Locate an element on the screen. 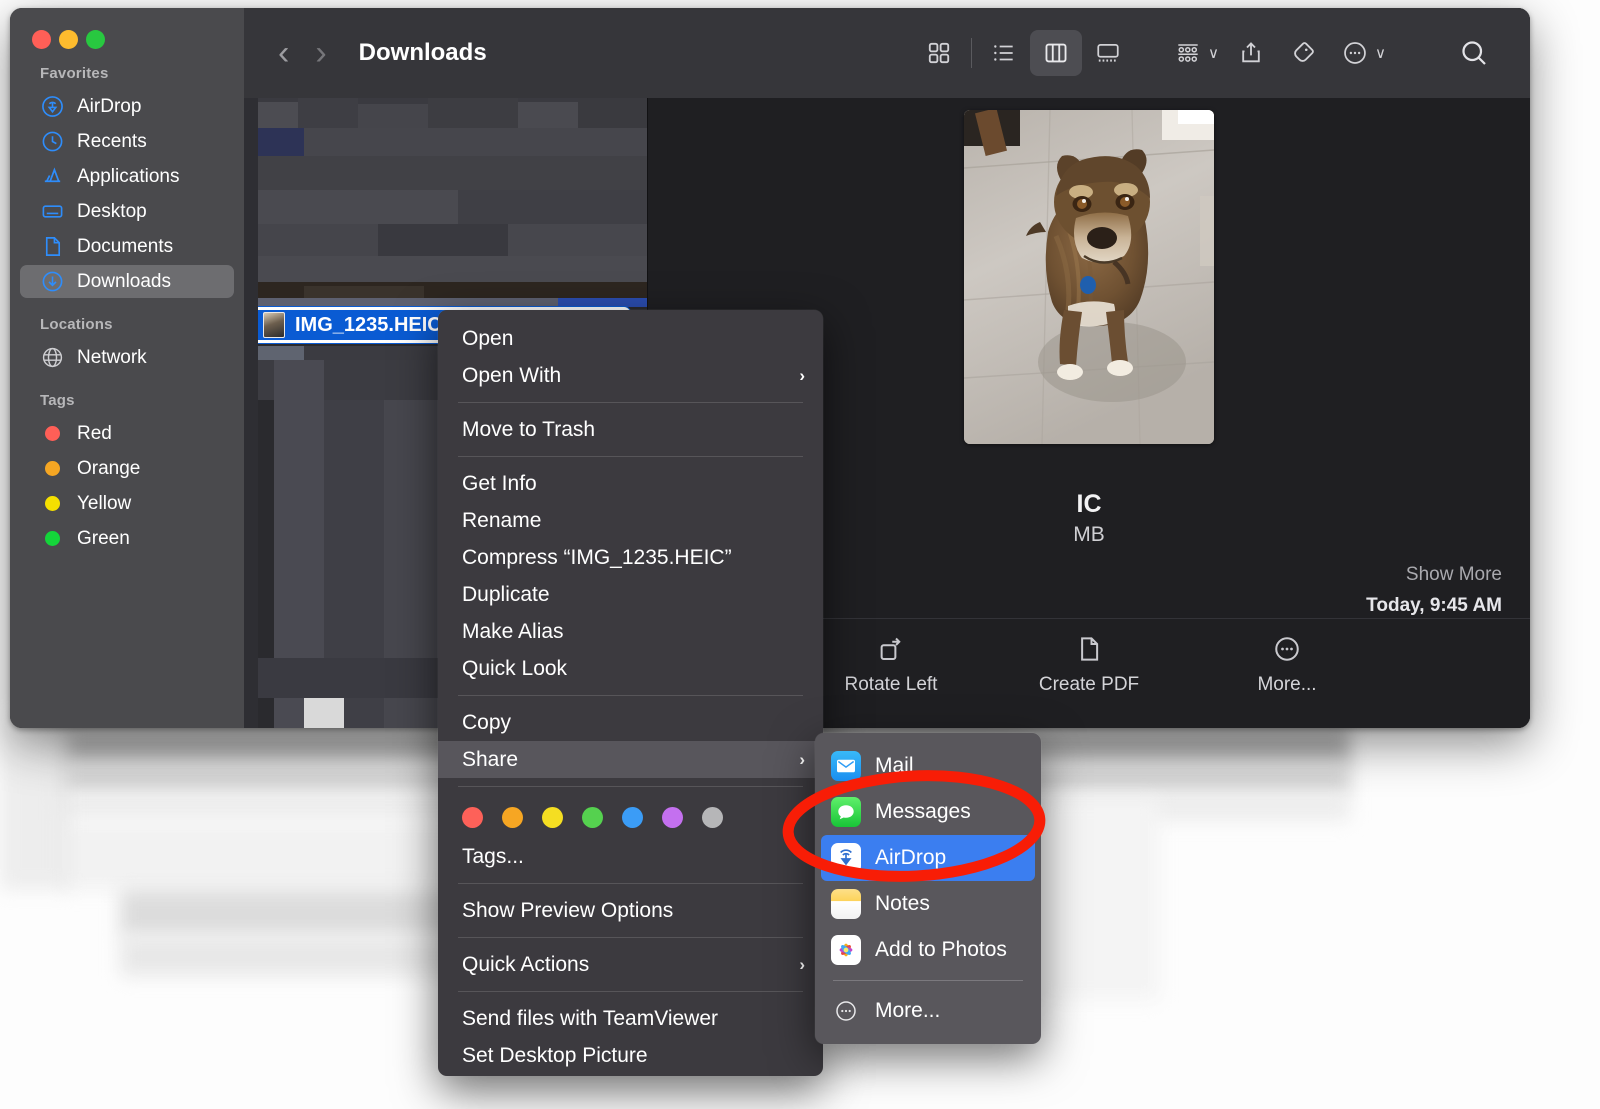 The height and width of the screenshot is (1109, 1600). sidebar-item-label: Applications is located at coordinates (128, 176).